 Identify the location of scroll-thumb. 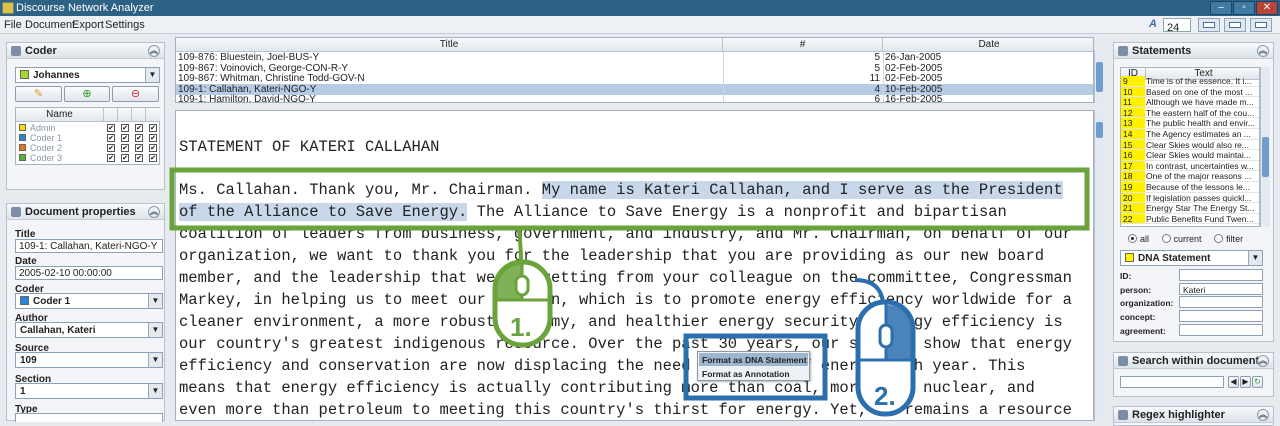
(1265, 157).